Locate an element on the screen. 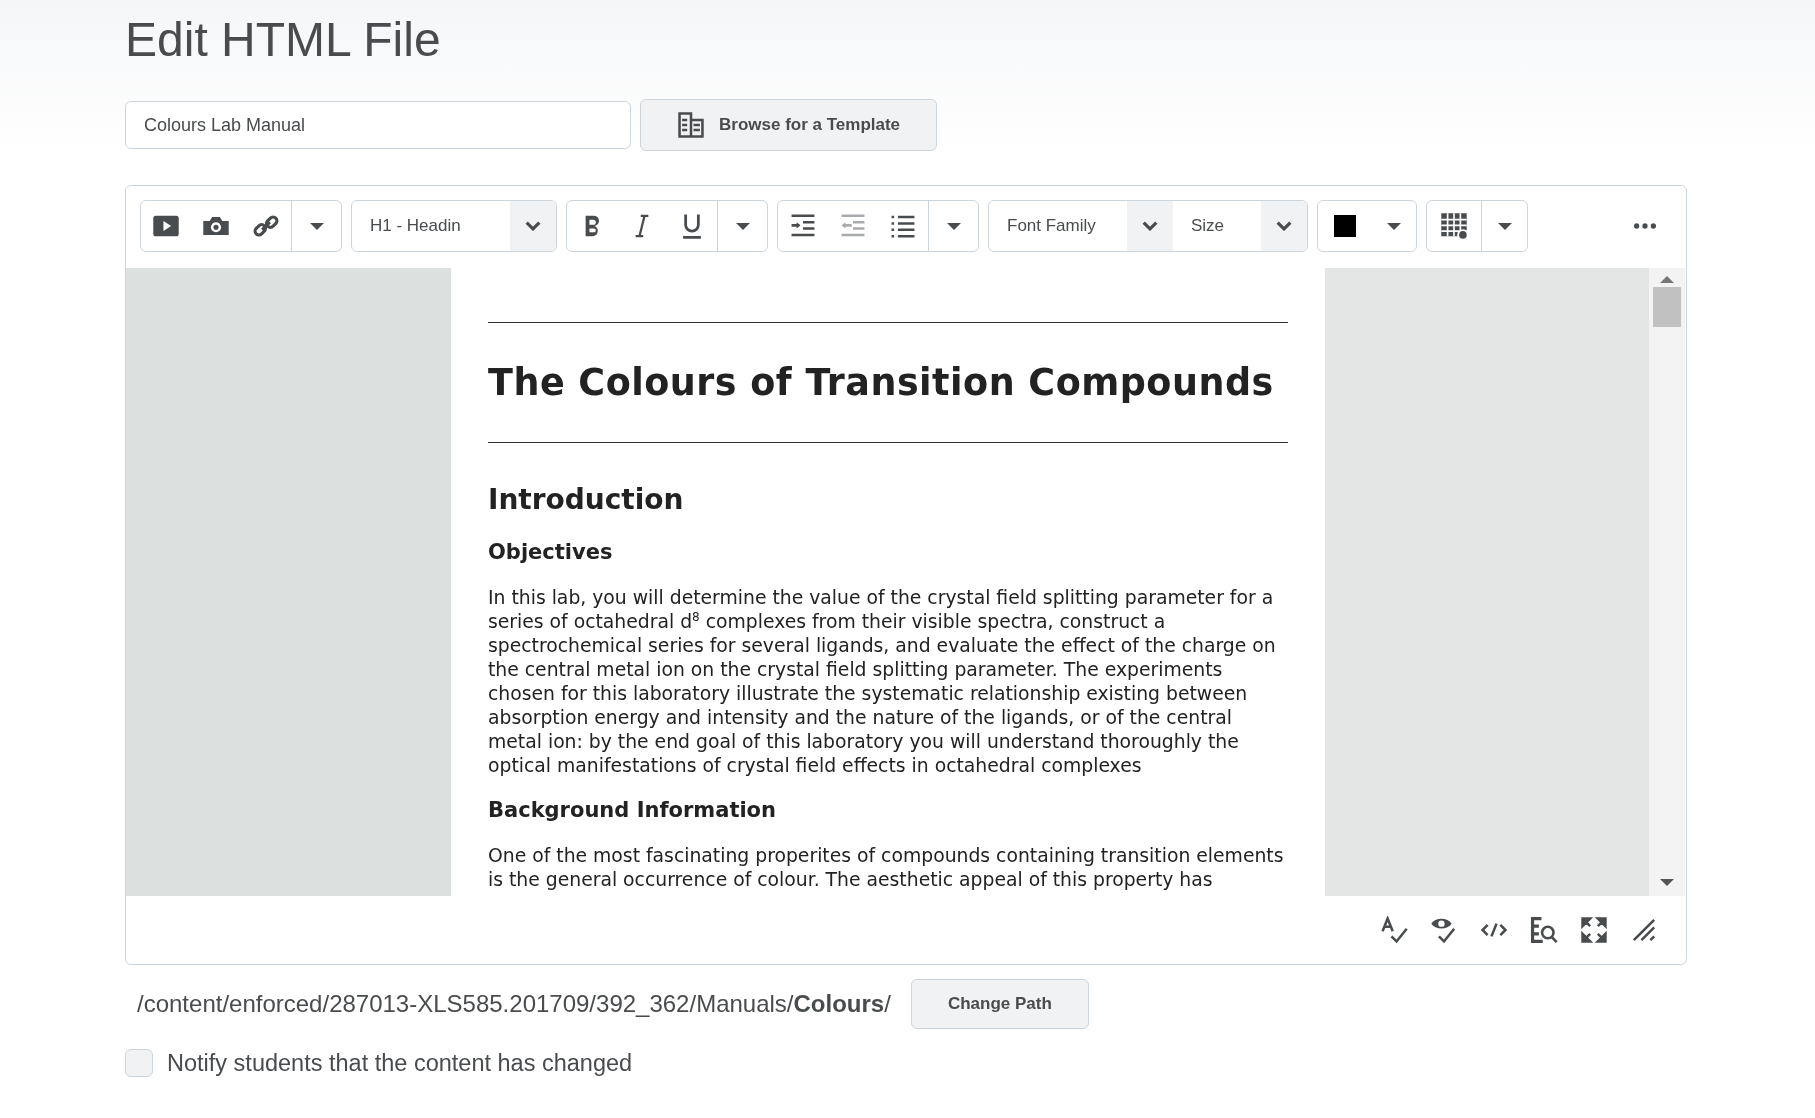 The image size is (1815, 1118). paragraph: One of the most fascinating properites of compounds containing transition elements is the general occurrence of colour. The aesthetic appeal of this property has is located at coordinates (886, 868).